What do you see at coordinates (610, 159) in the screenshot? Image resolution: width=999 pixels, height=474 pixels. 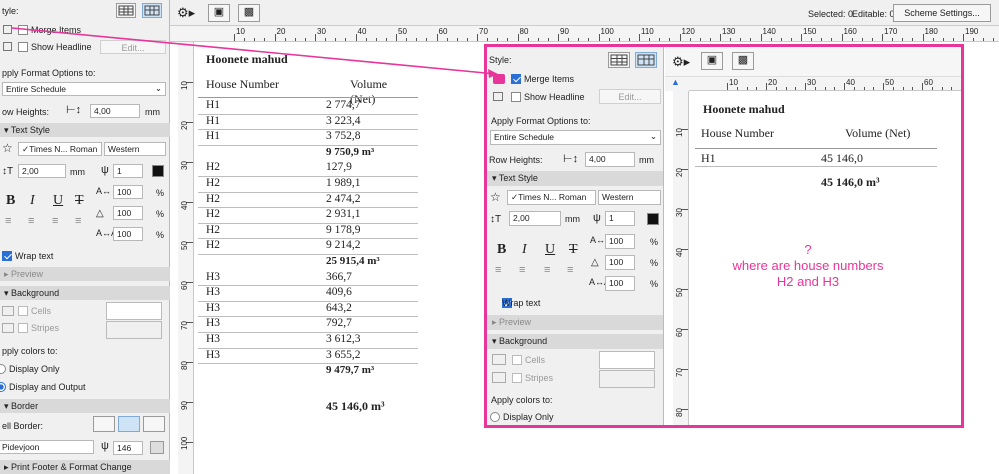 I see `right-row-heights-input: 4,00` at bounding box center [610, 159].